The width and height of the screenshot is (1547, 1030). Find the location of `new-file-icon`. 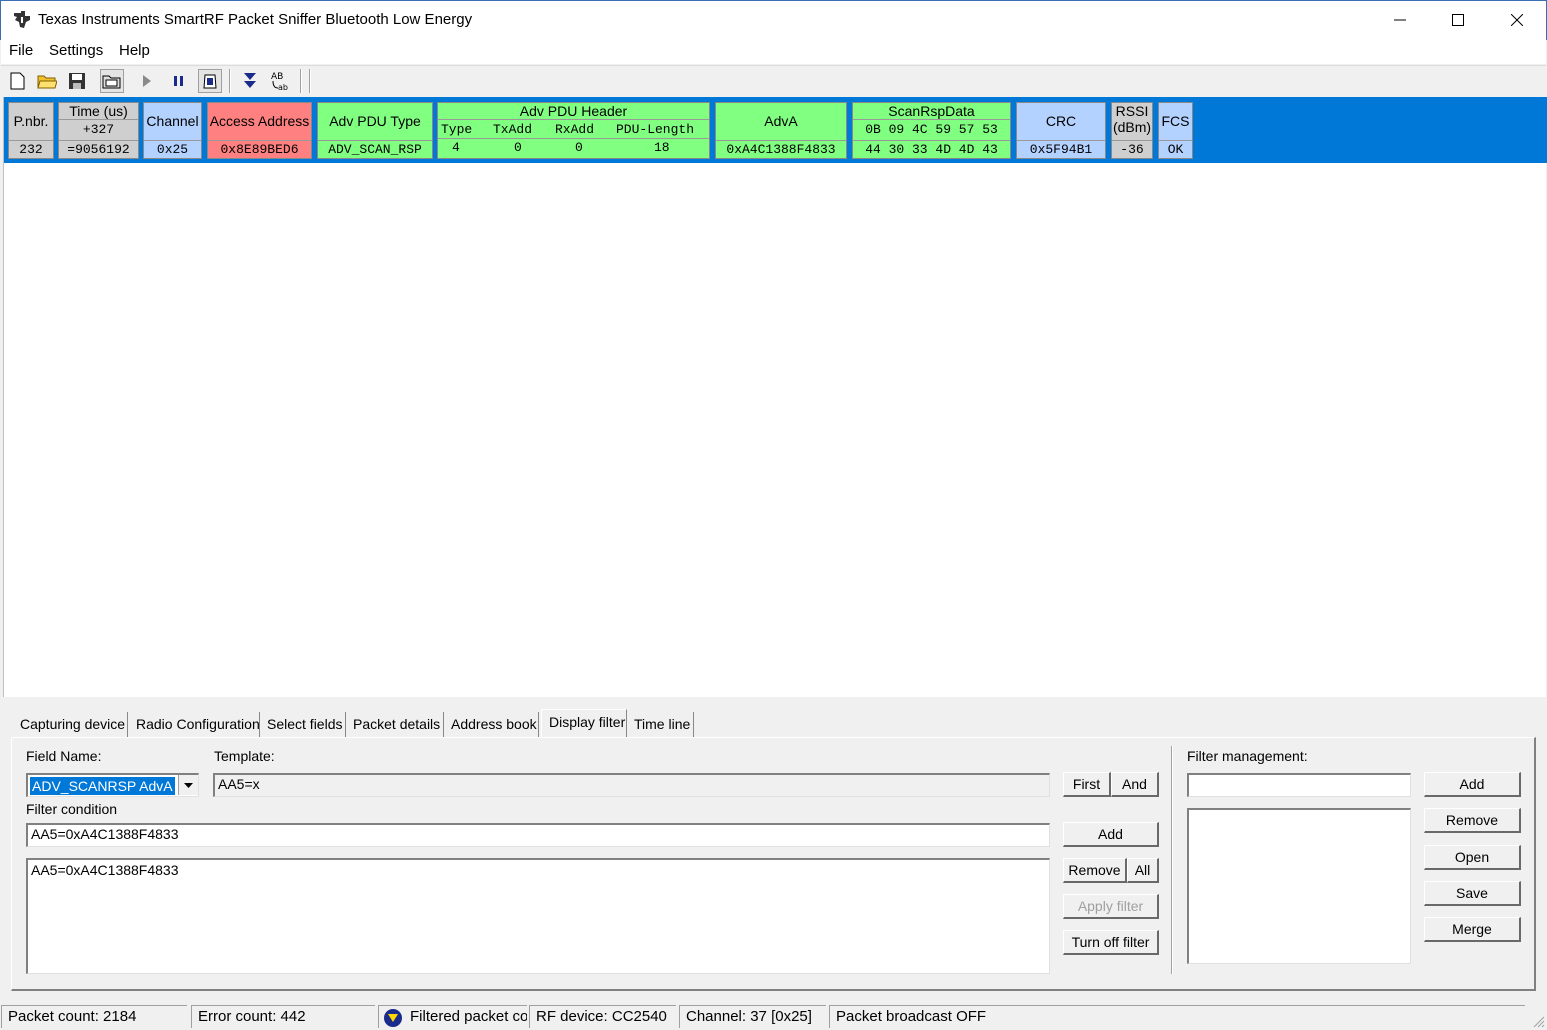

new-file-icon is located at coordinates (17, 81).